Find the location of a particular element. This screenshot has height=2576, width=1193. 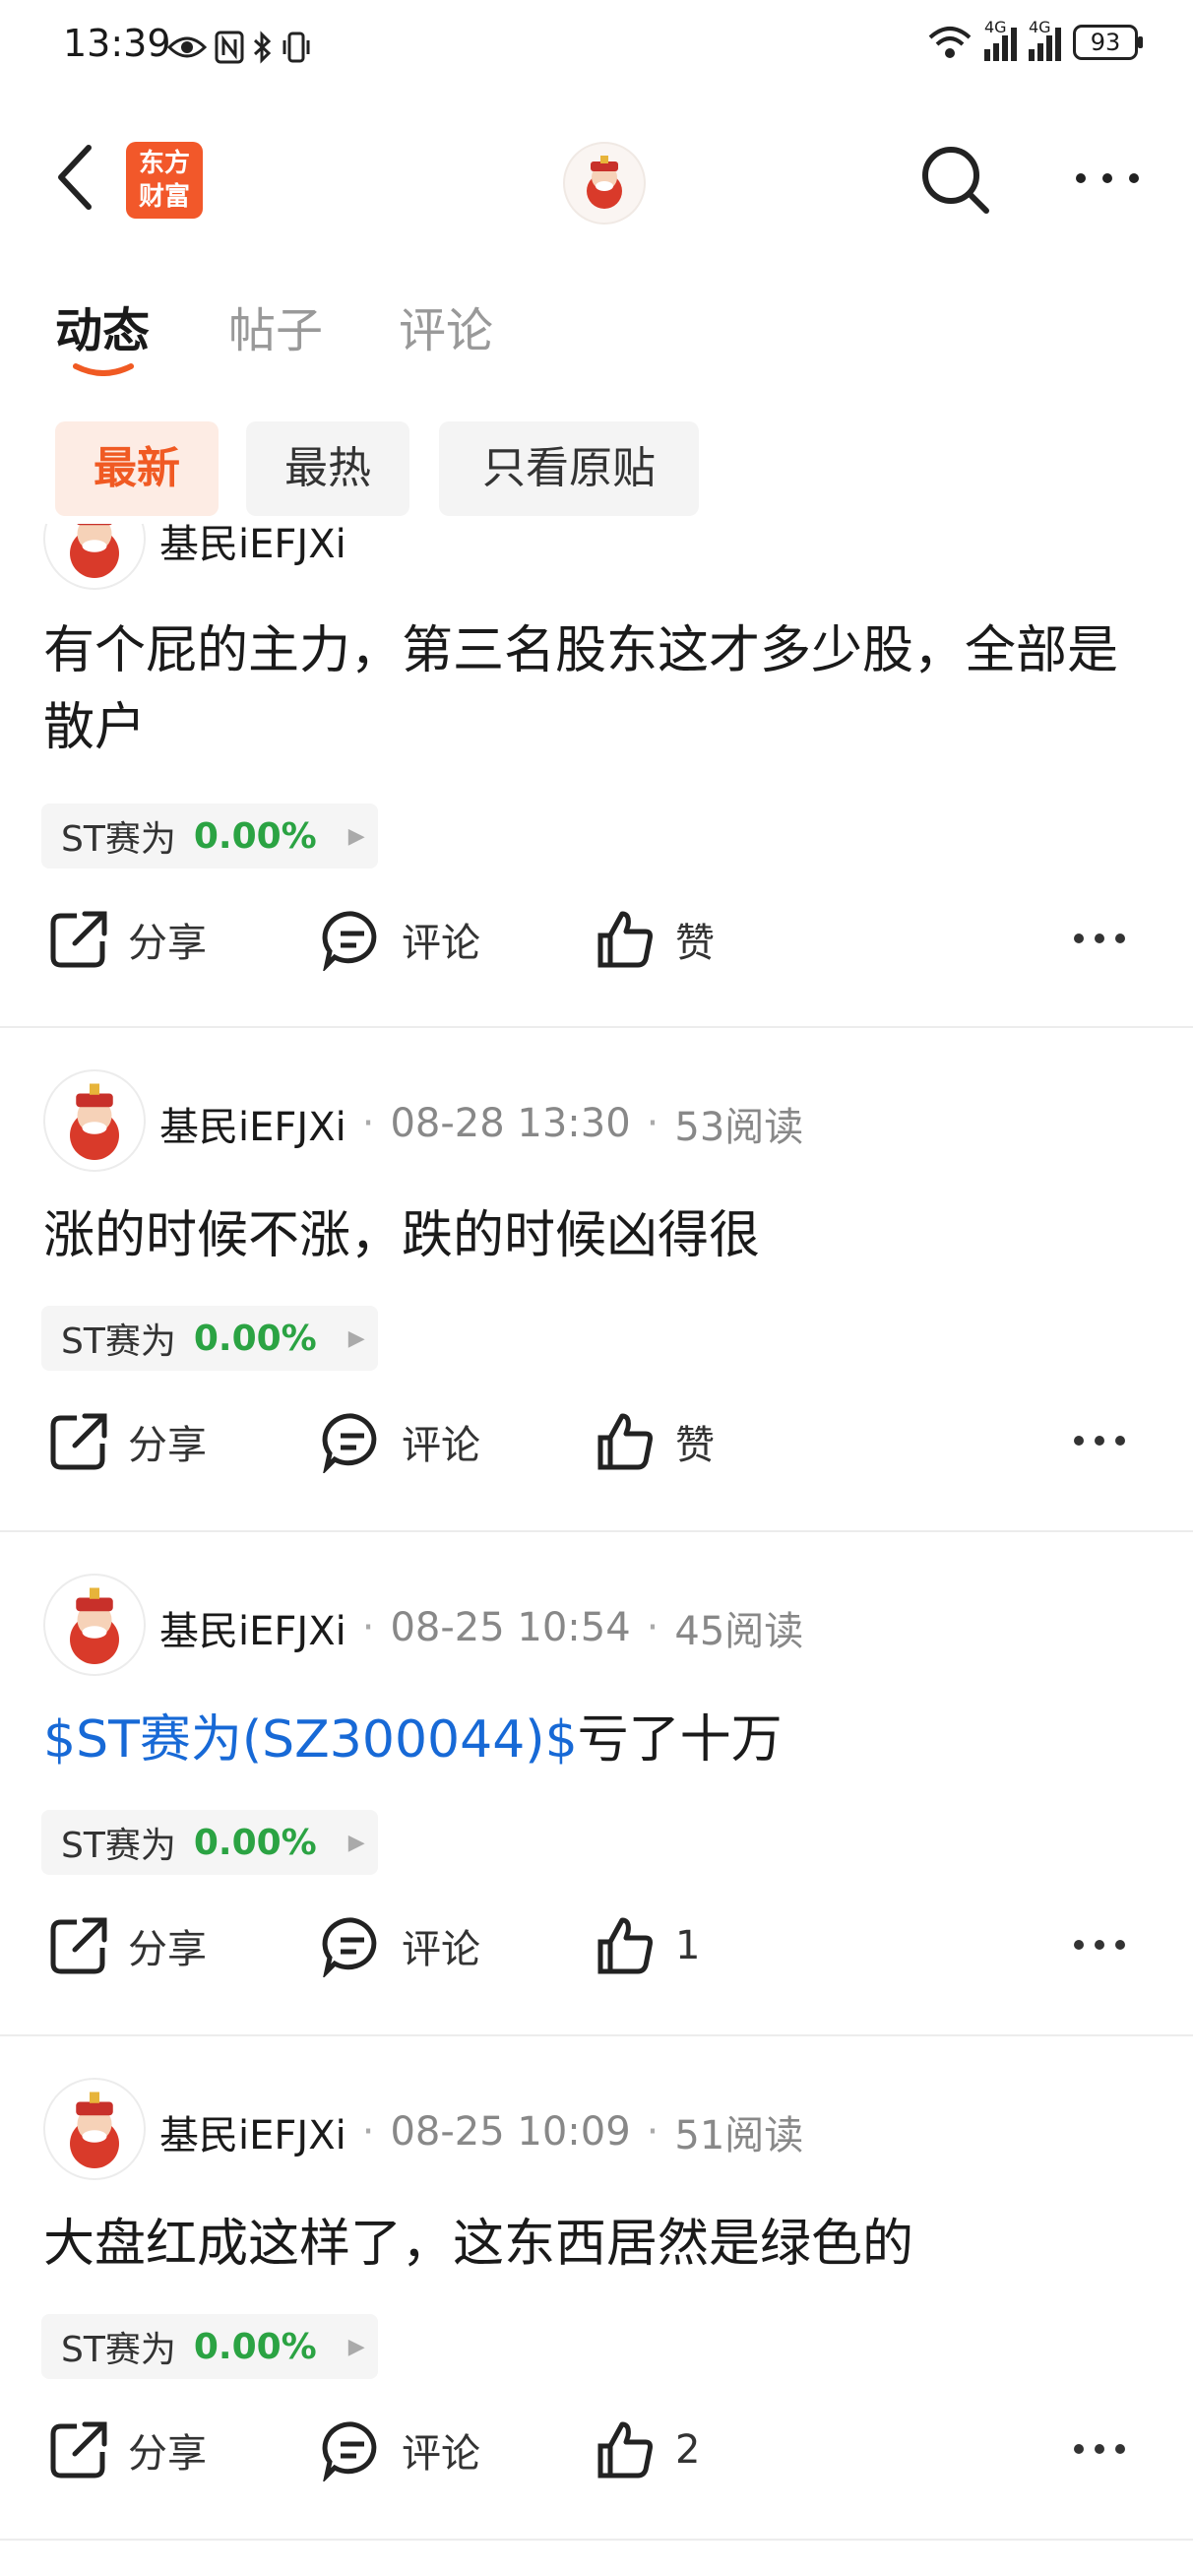

tab-active-indicator is located at coordinates (103, 369).